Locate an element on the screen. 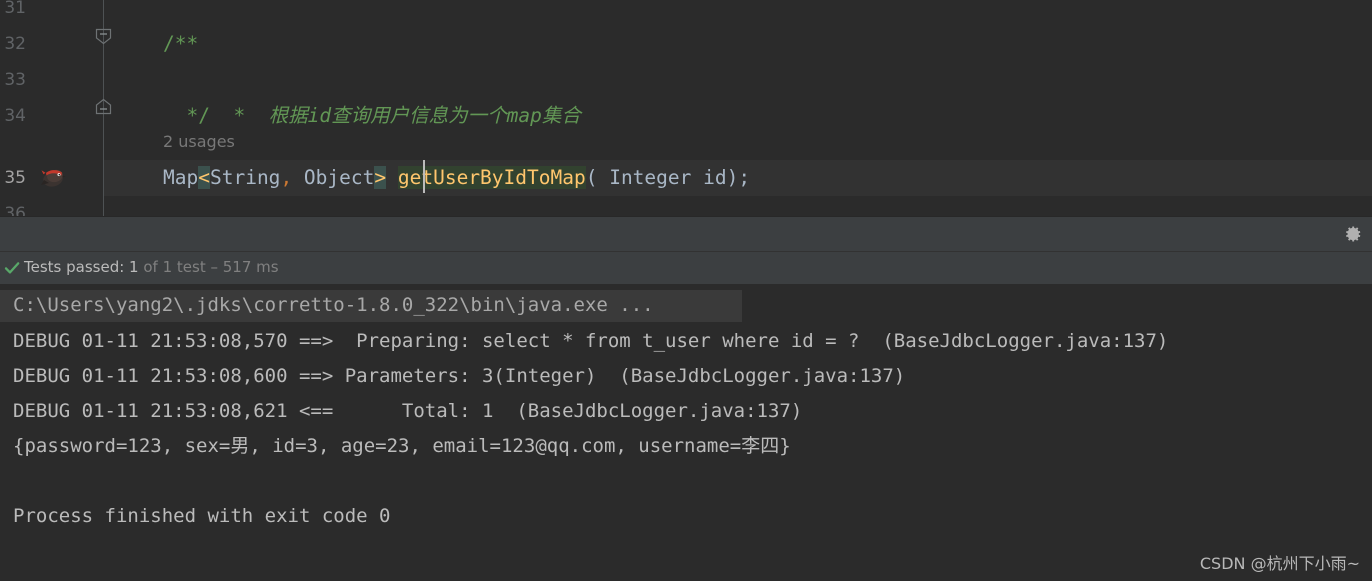 This screenshot has height=581, width=1372. console-output-line-6: Process finished with exit code 0 is located at coordinates (202, 516).